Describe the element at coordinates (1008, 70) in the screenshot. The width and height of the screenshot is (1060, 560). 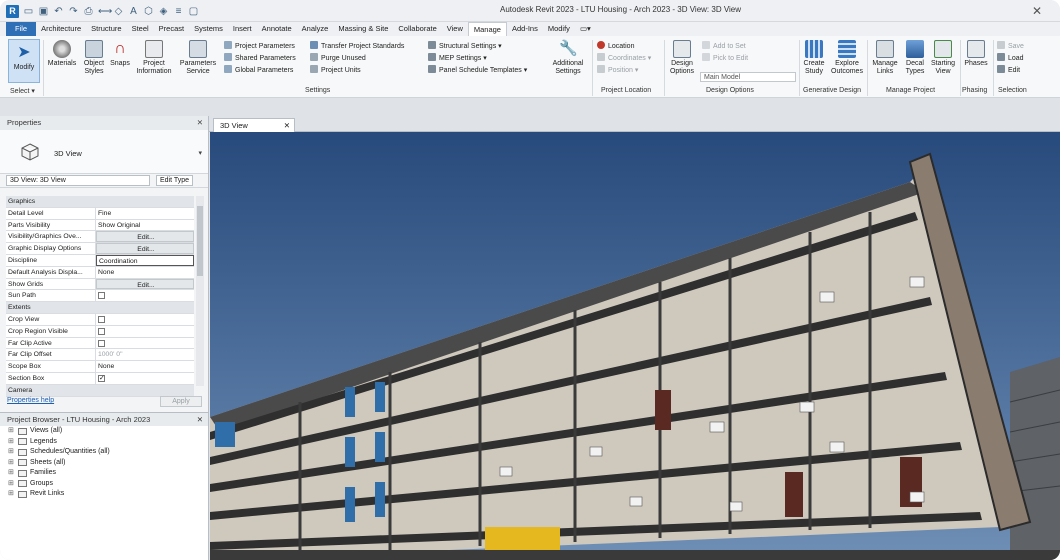
I see `edit-selection-button: Edit` at that location.